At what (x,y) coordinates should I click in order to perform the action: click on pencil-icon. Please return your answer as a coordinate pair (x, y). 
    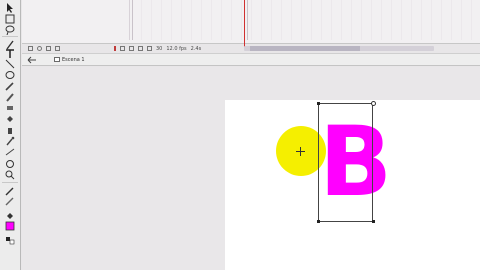
    Looking at the image, I should click on (10, 85).